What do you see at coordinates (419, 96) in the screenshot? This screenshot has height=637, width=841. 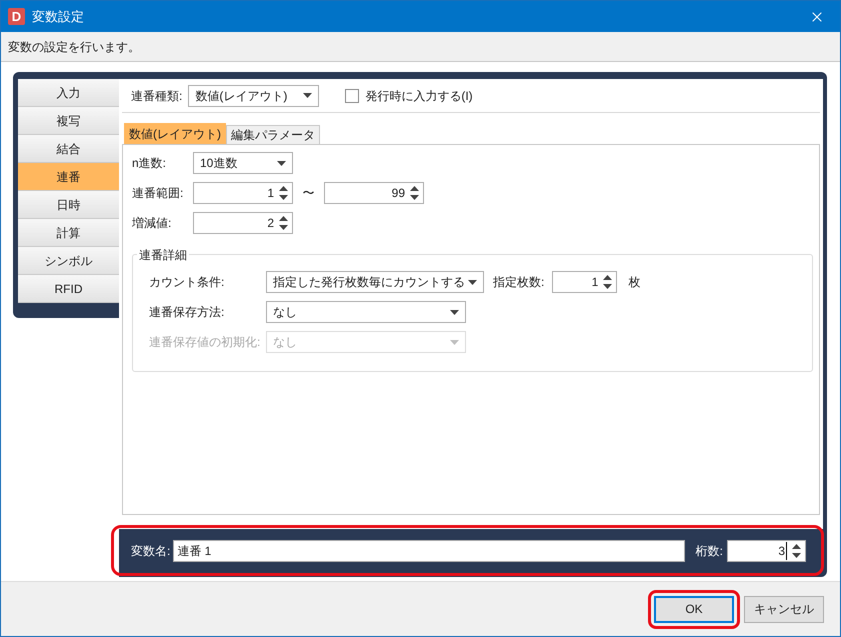 I see `checkbox-label: 発行時に入力する(I)` at bounding box center [419, 96].